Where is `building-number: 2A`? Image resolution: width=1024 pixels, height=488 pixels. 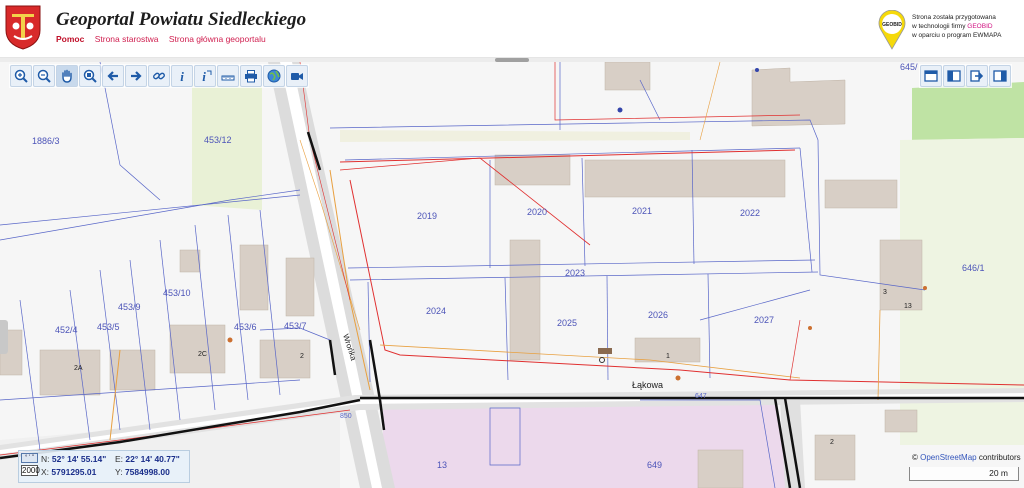 building-number: 2A is located at coordinates (78, 368).